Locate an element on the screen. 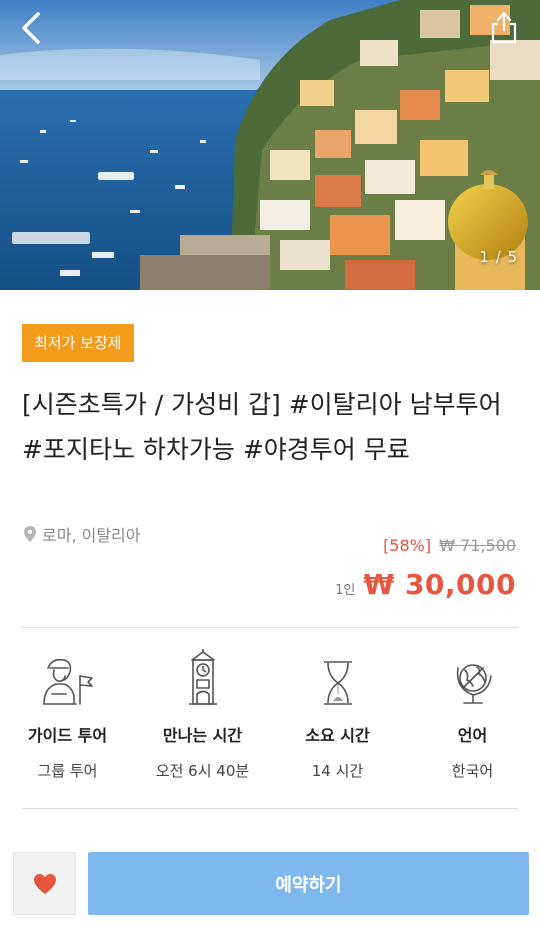 Image resolution: width=540 pixels, height=925 pixels. location-pin-icon is located at coordinates (30, 534).